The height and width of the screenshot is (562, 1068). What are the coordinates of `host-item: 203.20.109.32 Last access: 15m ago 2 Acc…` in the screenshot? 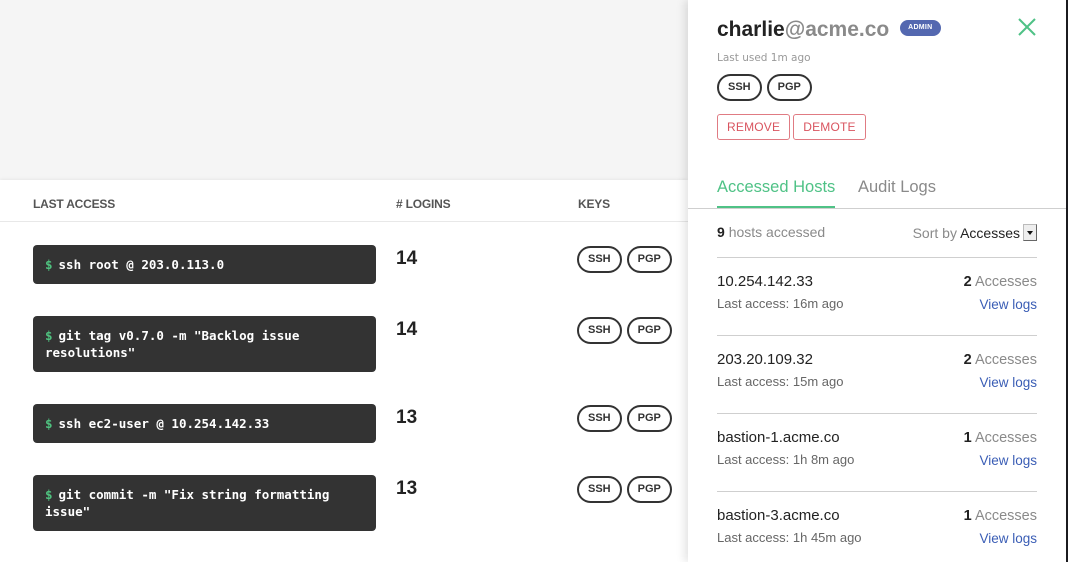 It's located at (877, 374).